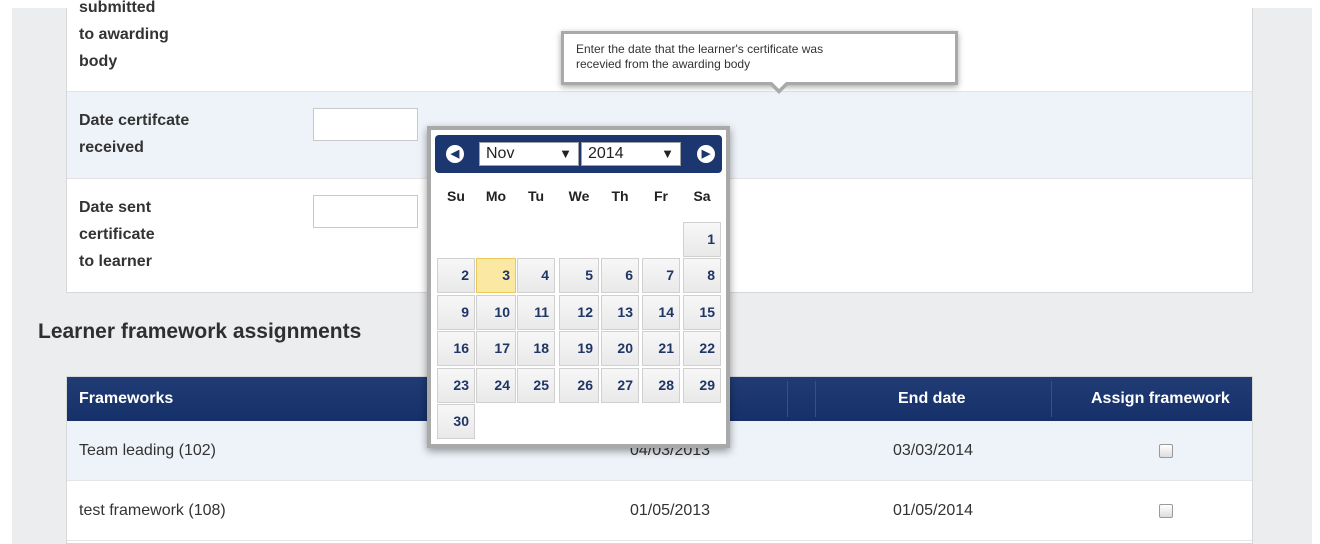 The width and height of the screenshot is (1320, 544). I want to click on date-sent-input, so click(365, 211).